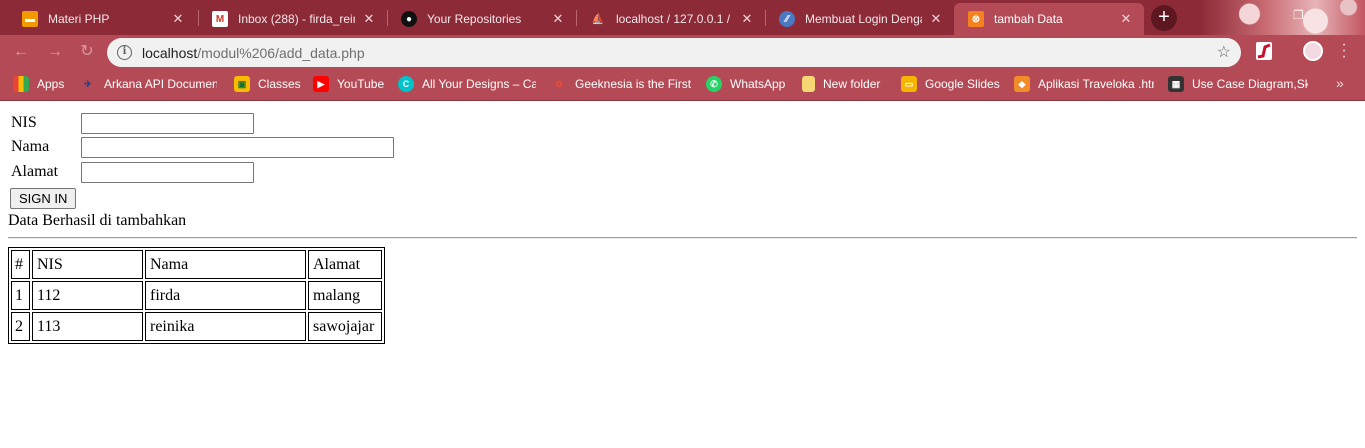  I want to click on tab-title: Membuat Login Dengan, so click(863, 19).